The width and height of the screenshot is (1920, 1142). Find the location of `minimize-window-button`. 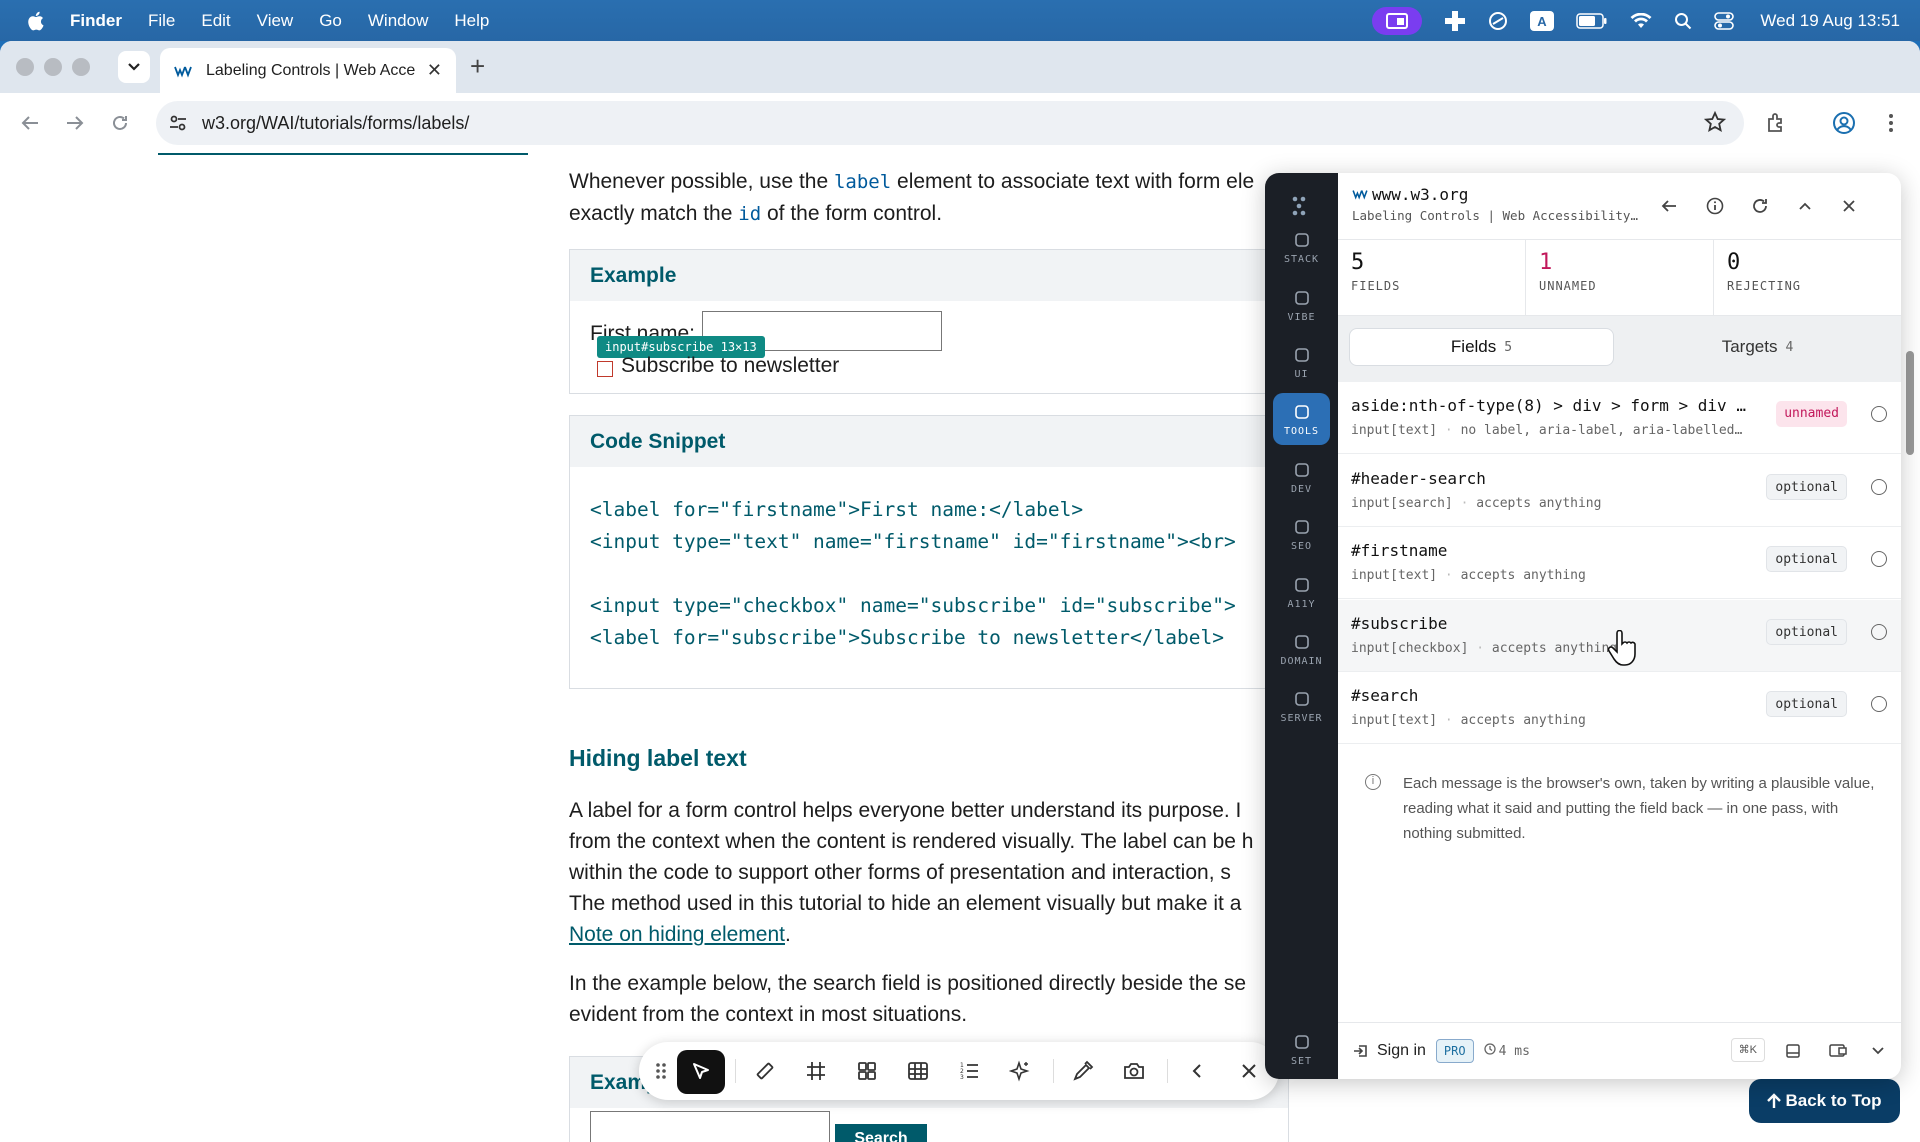

minimize-window-button is located at coordinates (53, 67).